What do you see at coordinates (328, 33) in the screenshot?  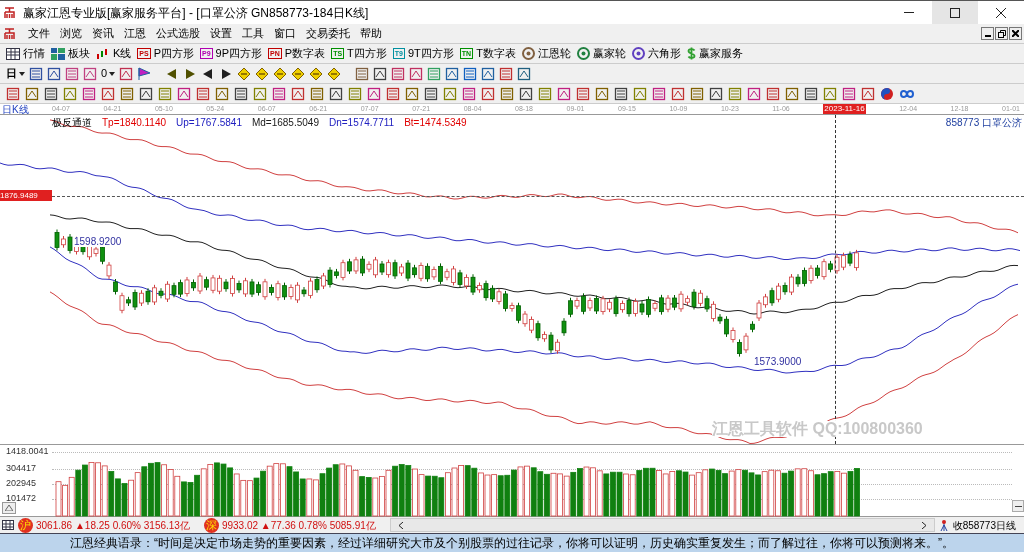 I see `menu-item: 交易委托` at bounding box center [328, 33].